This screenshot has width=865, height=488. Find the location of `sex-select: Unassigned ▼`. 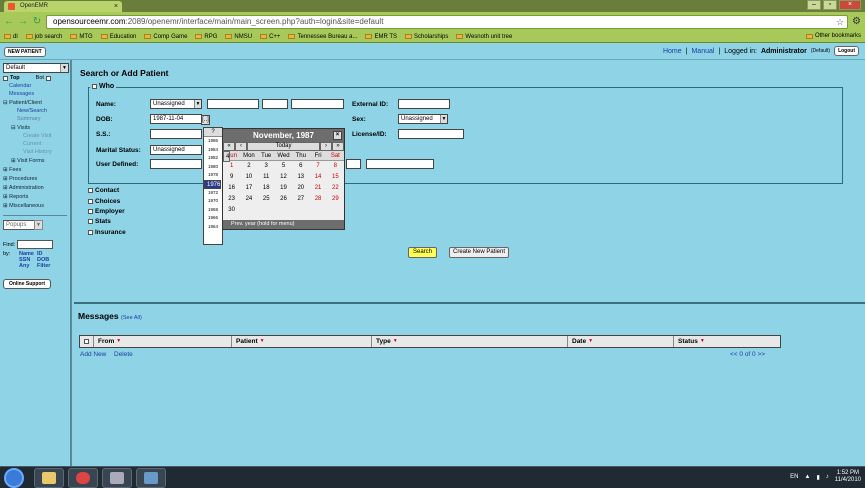

sex-select: Unassigned ▼ is located at coordinates (423, 119).